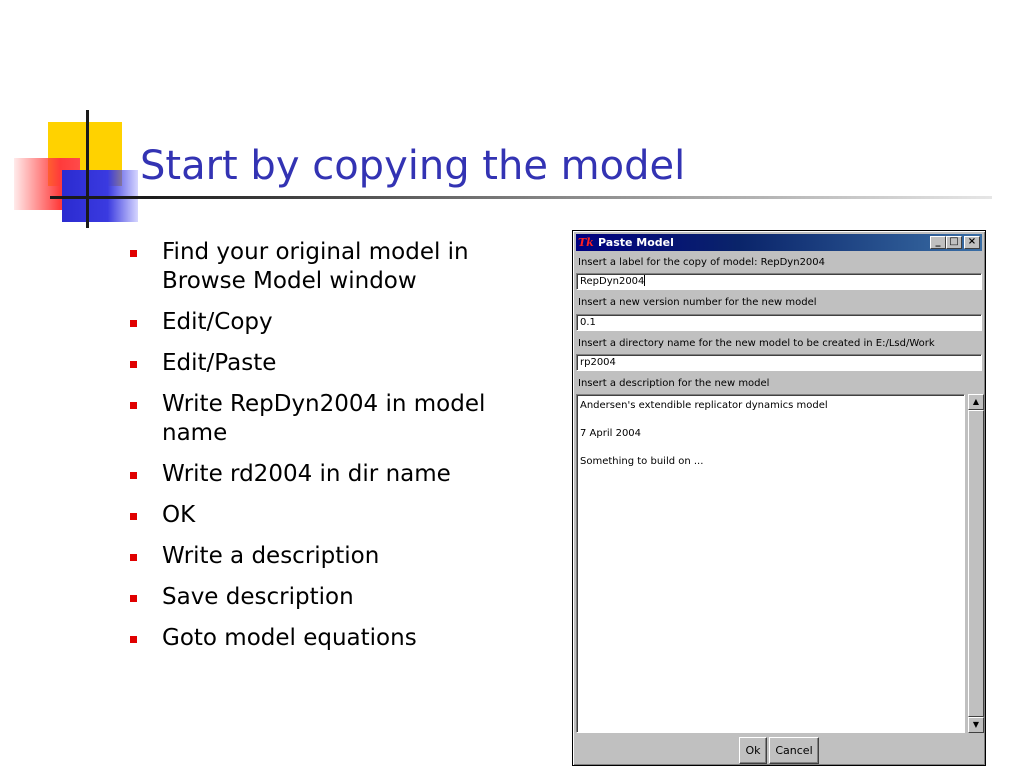 This screenshot has width=1024, height=768. What do you see at coordinates (219, 363) in the screenshot?
I see `bullet-text: Edit/Paste` at bounding box center [219, 363].